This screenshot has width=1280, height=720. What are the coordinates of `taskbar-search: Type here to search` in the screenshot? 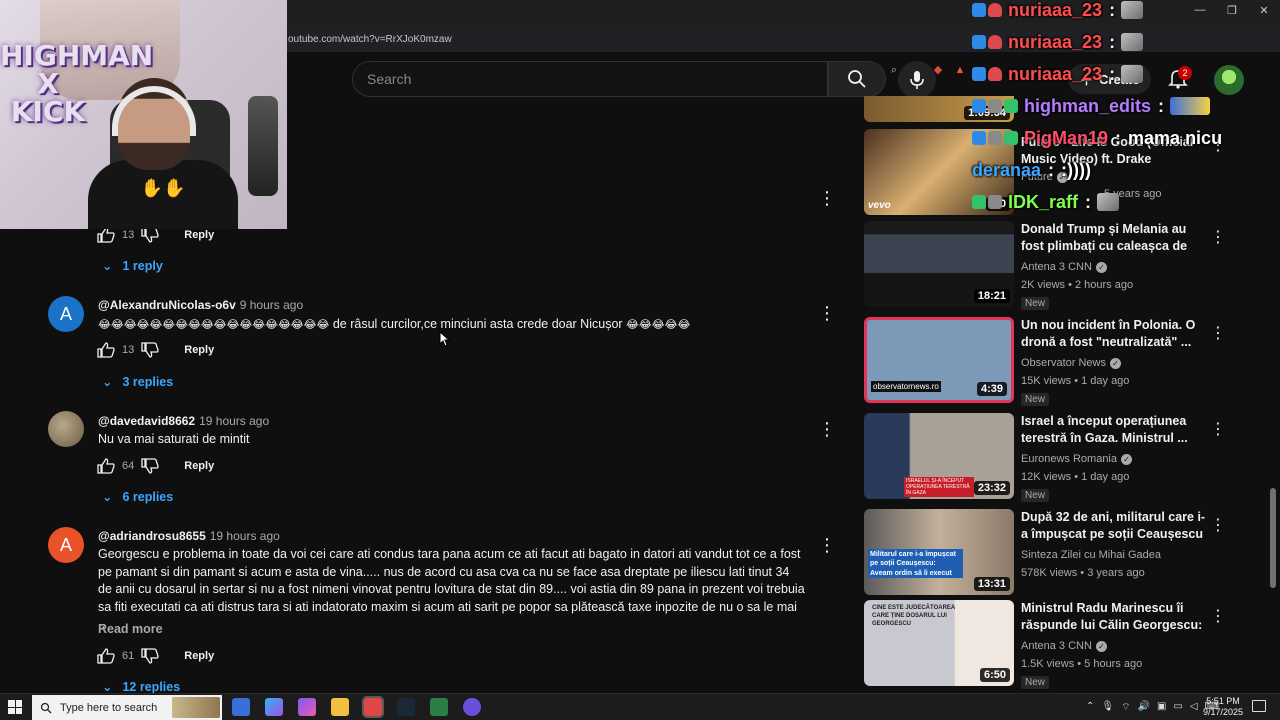 It's located at (127, 707).